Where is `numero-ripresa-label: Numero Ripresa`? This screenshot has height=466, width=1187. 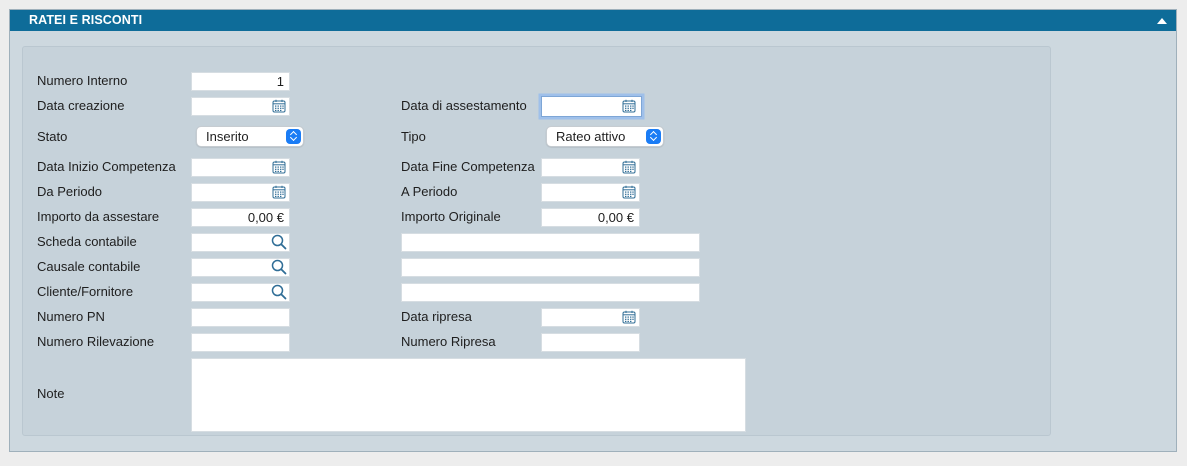
numero-ripresa-label: Numero Ripresa is located at coordinates (448, 341).